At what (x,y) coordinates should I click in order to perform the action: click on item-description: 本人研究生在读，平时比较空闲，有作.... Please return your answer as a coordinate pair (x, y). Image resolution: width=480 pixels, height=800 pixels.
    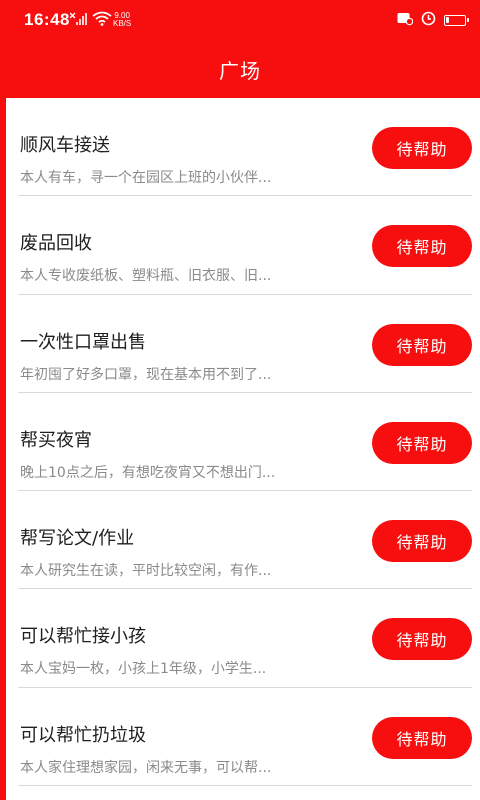
    Looking at the image, I should click on (146, 571).